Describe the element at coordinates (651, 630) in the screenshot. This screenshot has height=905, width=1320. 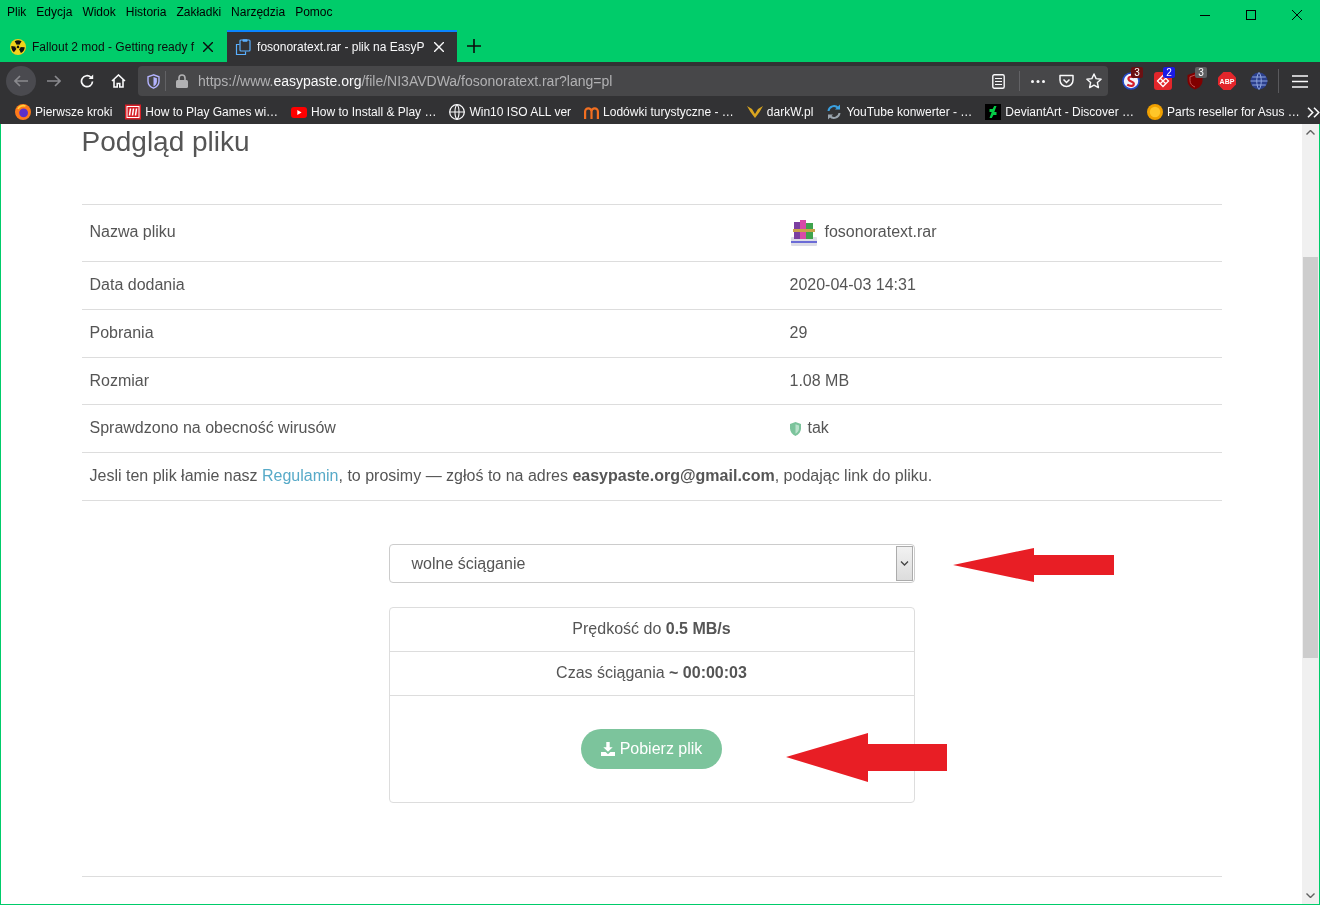
I see `info-text: Prędkość do 0.5 MB/s` at that location.